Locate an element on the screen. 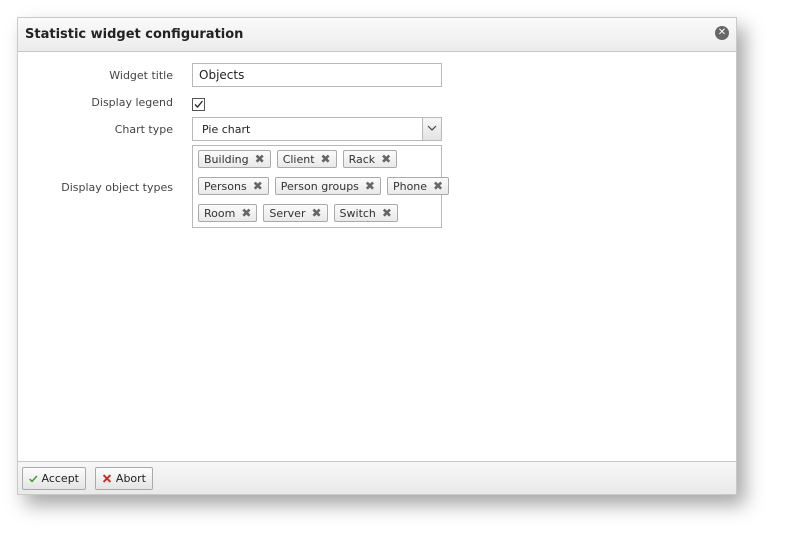 The height and width of the screenshot is (544, 785). chart-type-select: Pie chart is located at coordinates (317, 129).